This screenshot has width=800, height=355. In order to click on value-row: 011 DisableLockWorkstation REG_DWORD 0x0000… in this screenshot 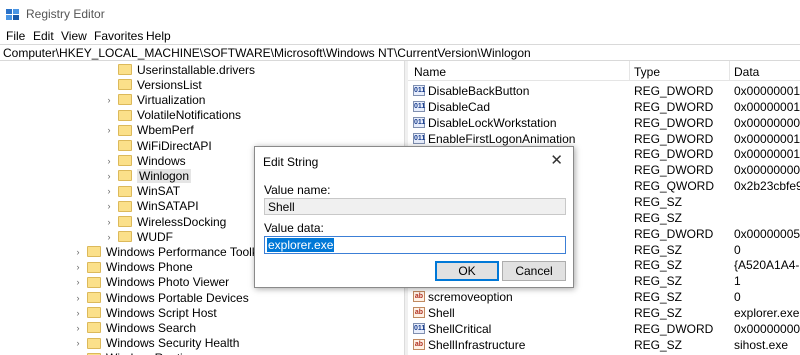, I will do `click(604, 123)`.